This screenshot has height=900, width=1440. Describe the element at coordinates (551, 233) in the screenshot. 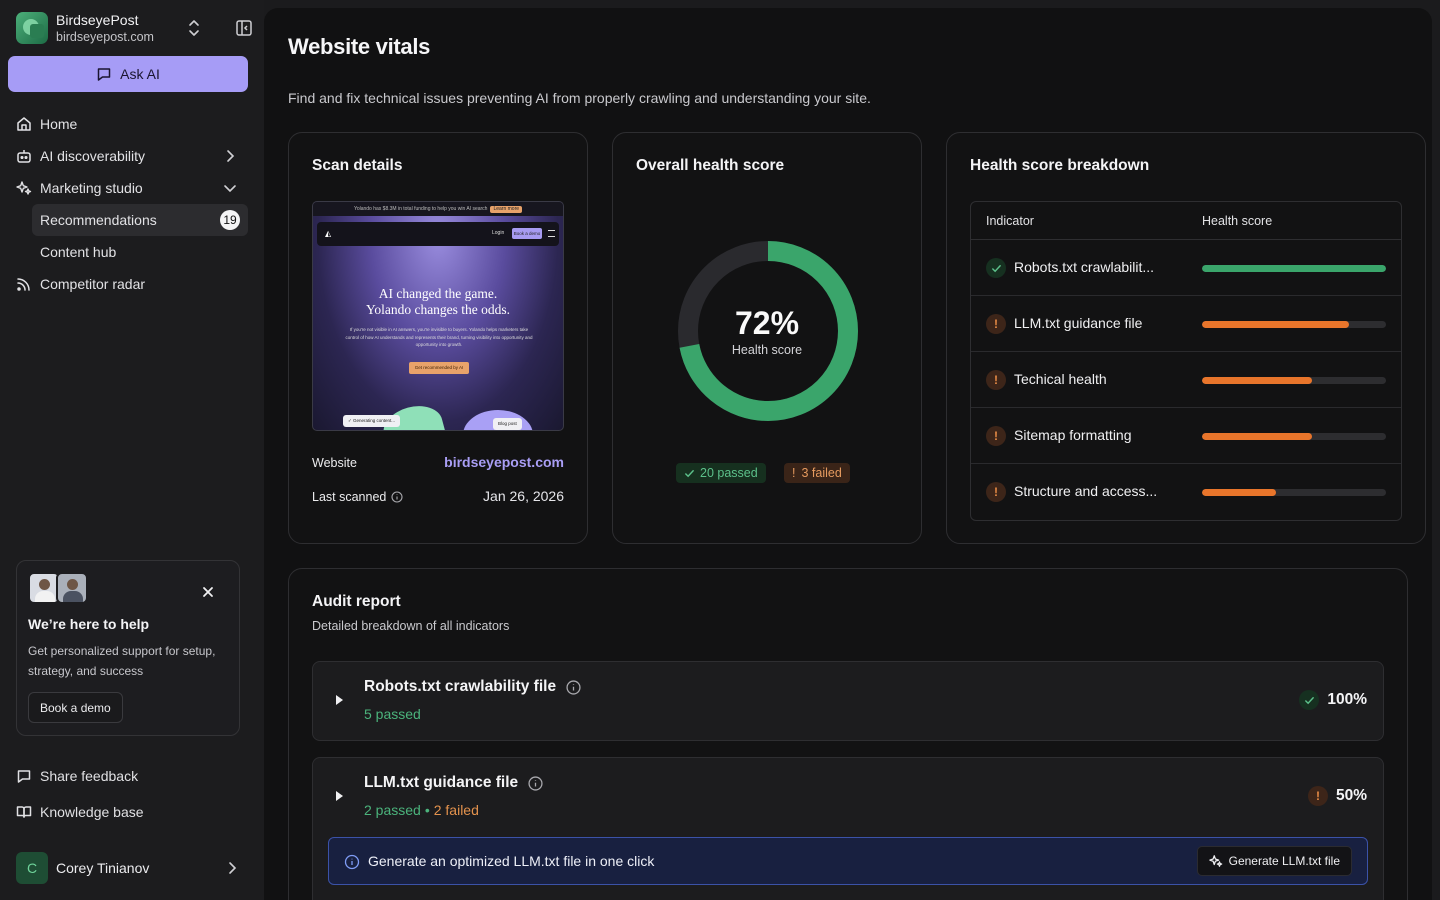

I see `menu-icon` at that location.